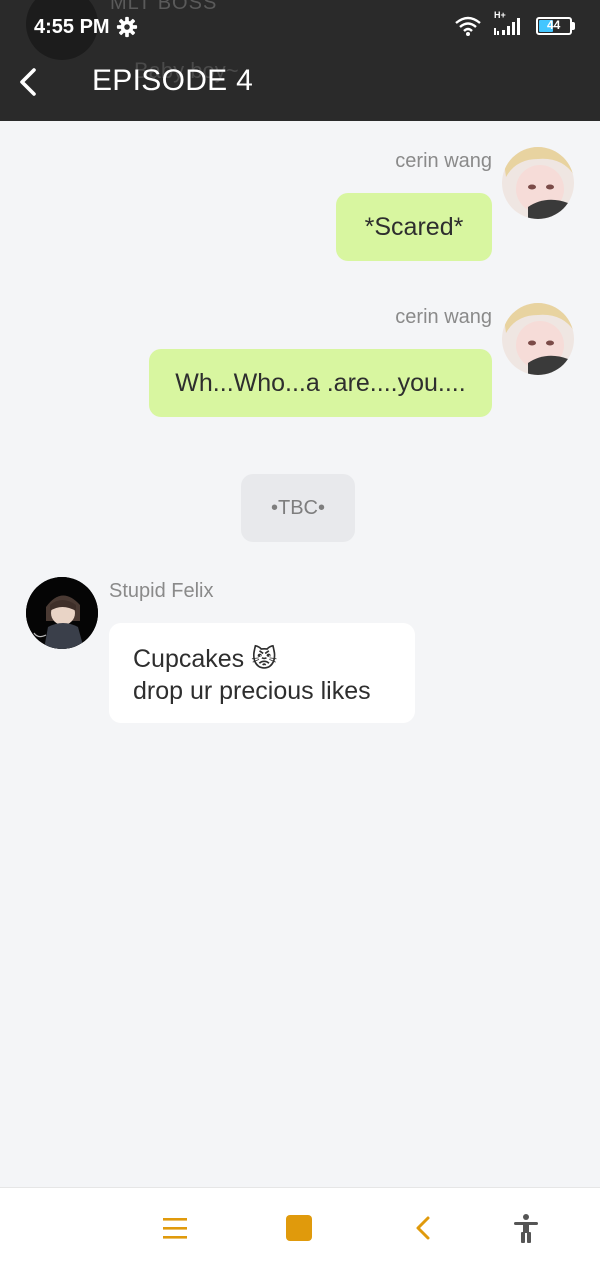 Image resolution: width=600 pixels, height=1267 pixels. What do you see at coordinates (161, 591) in the screenshot?
I see `sender-name: Stupid Felix` at bounding box center [161, 591].